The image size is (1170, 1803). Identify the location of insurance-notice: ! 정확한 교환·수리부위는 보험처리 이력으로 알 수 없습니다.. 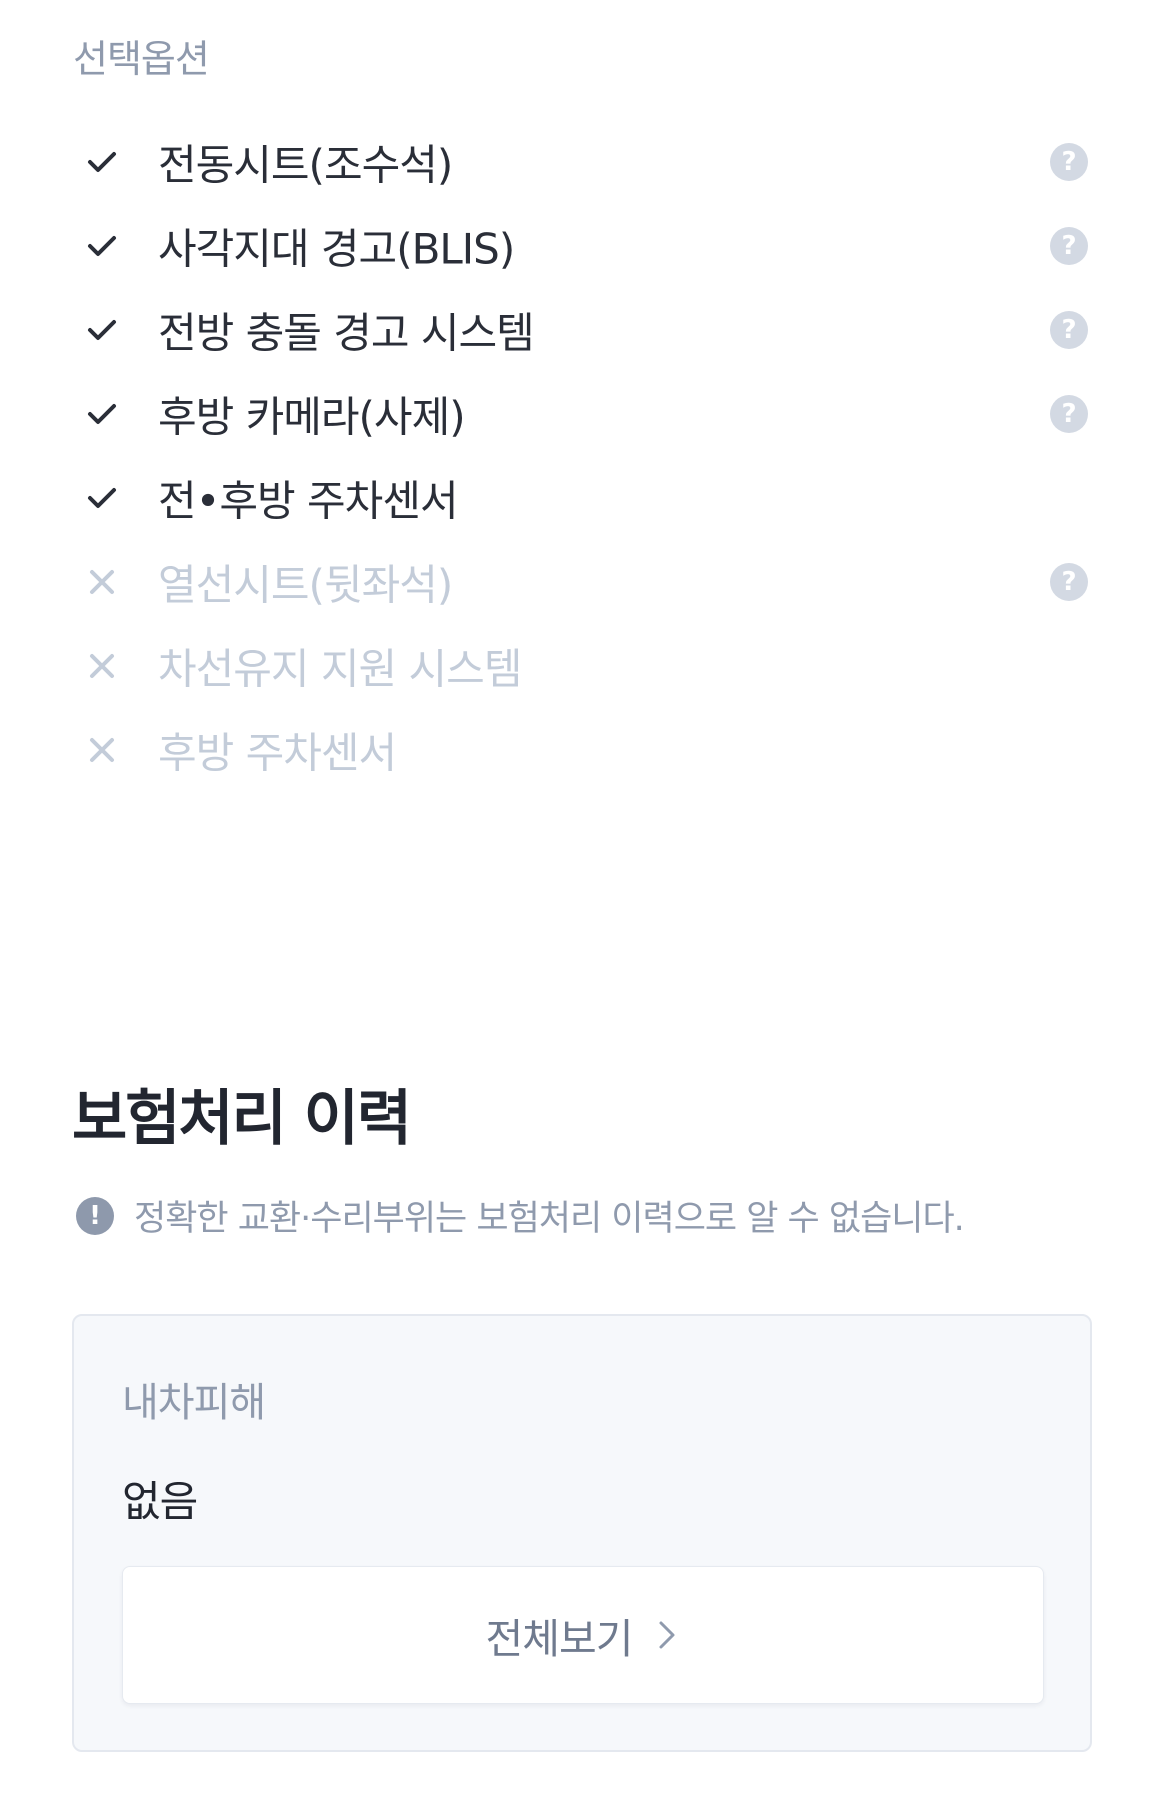
(520, 1215).